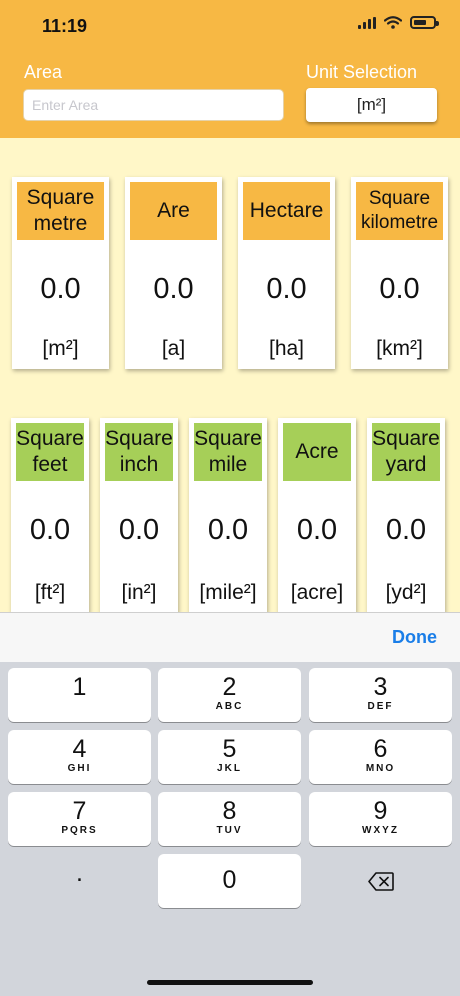  I want to click on key-decimal-label: ., so click(79, 873).